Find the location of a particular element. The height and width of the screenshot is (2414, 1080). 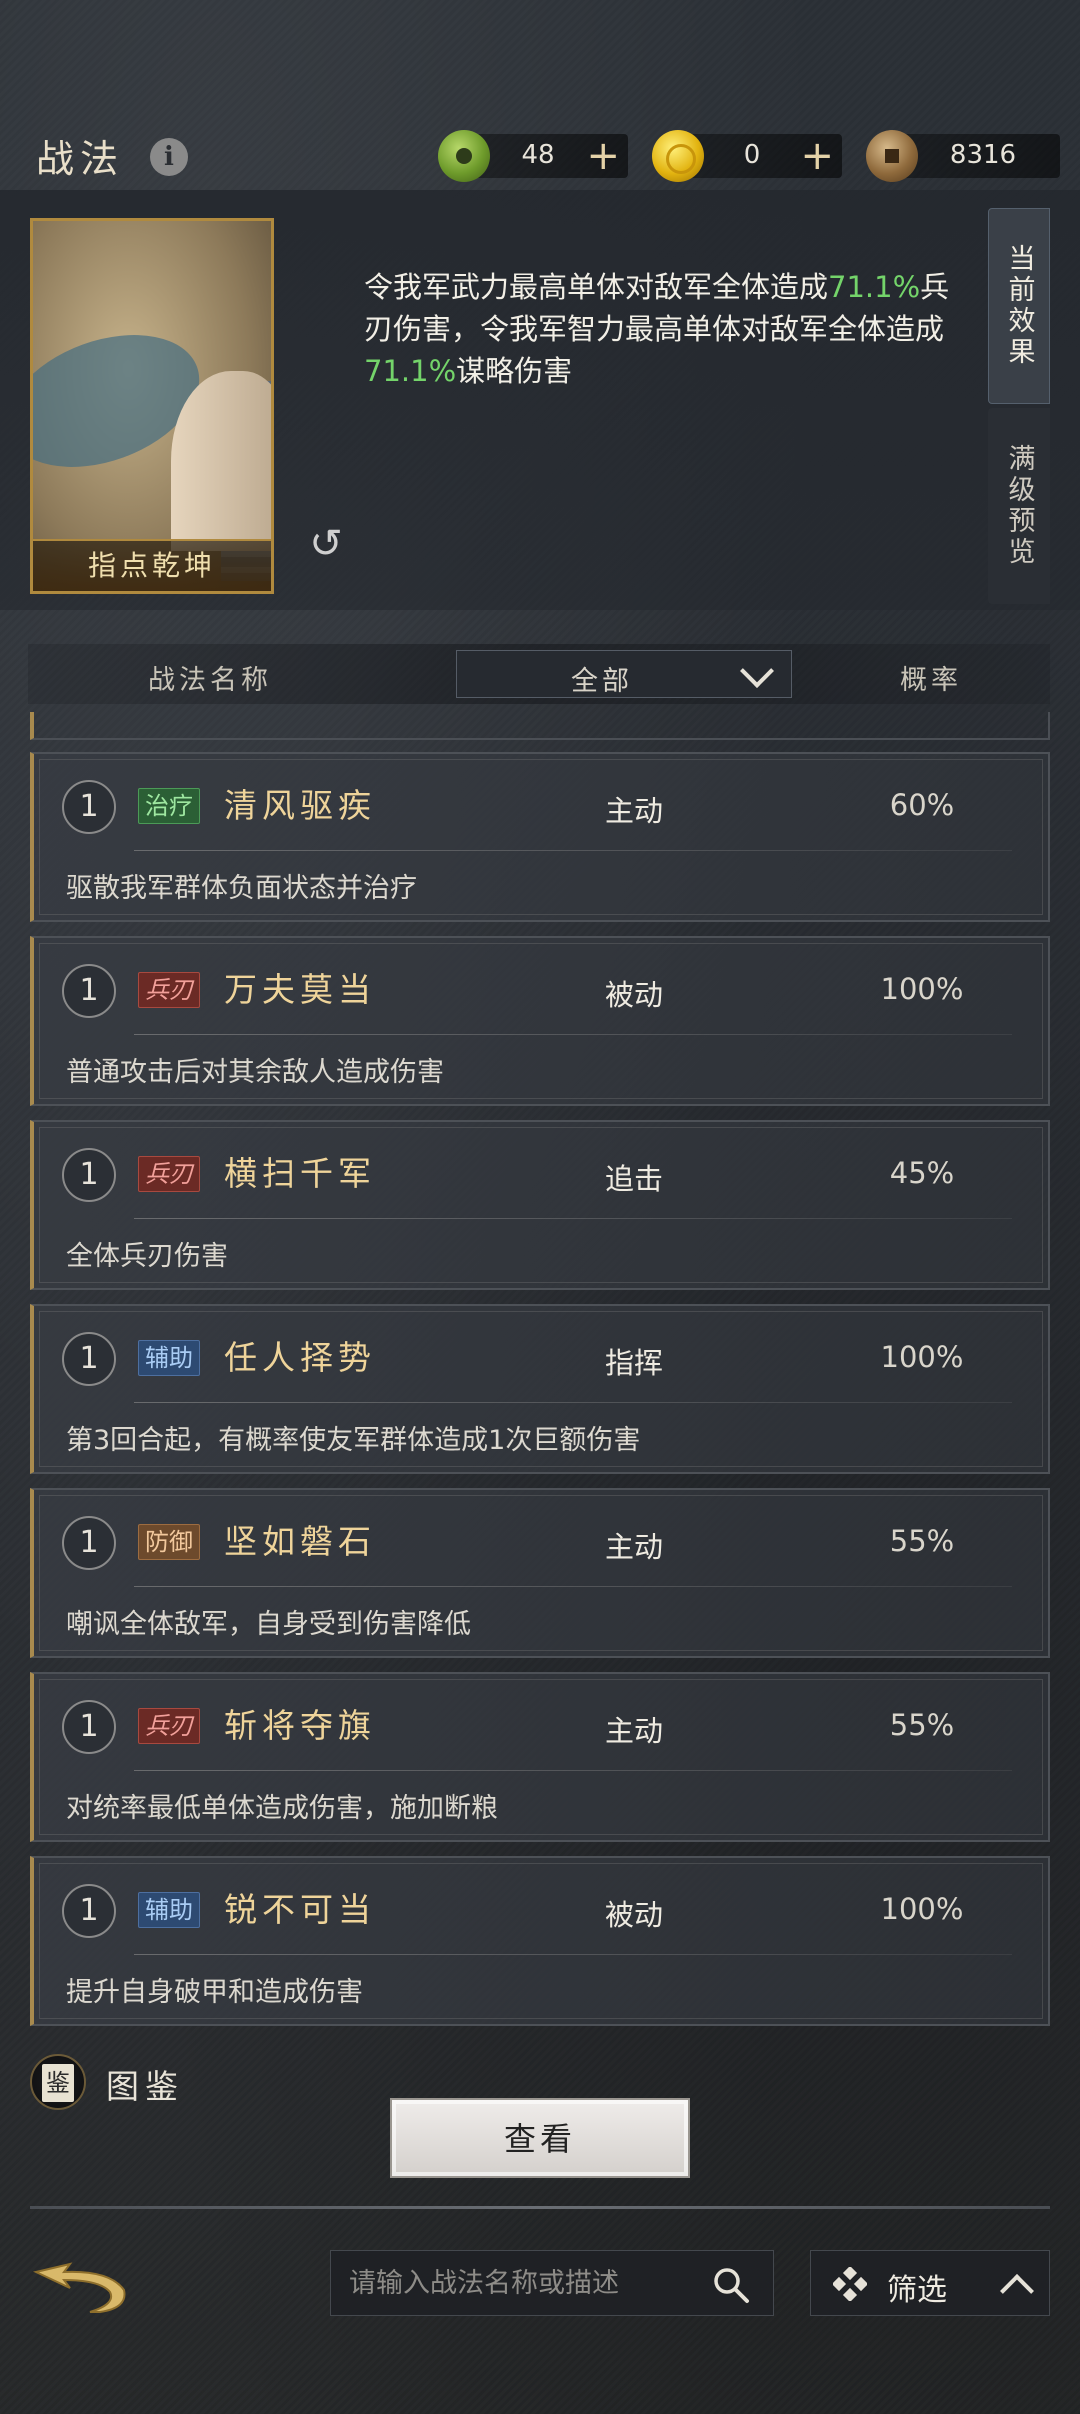

skill-description: 全体兵刃伤害 is located at coordinates (147, 1256).